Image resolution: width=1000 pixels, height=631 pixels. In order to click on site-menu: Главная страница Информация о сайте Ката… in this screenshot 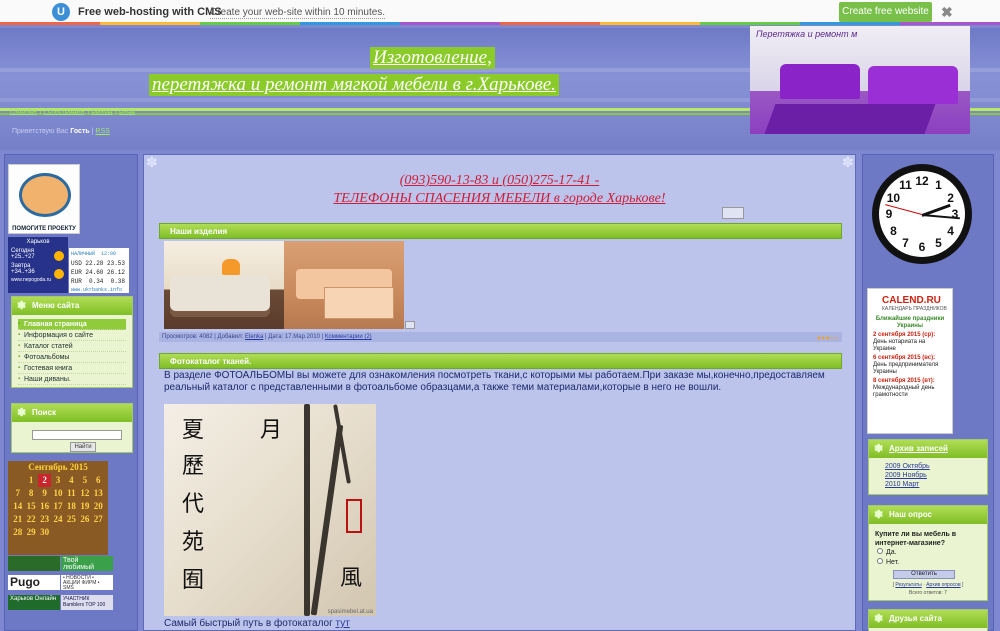, I will do `click(72, 352)`.